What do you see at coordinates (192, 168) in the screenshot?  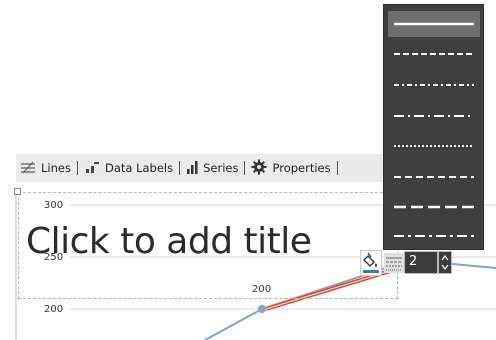 I see `bar-chart-icon` at bounding box center [192, 168].